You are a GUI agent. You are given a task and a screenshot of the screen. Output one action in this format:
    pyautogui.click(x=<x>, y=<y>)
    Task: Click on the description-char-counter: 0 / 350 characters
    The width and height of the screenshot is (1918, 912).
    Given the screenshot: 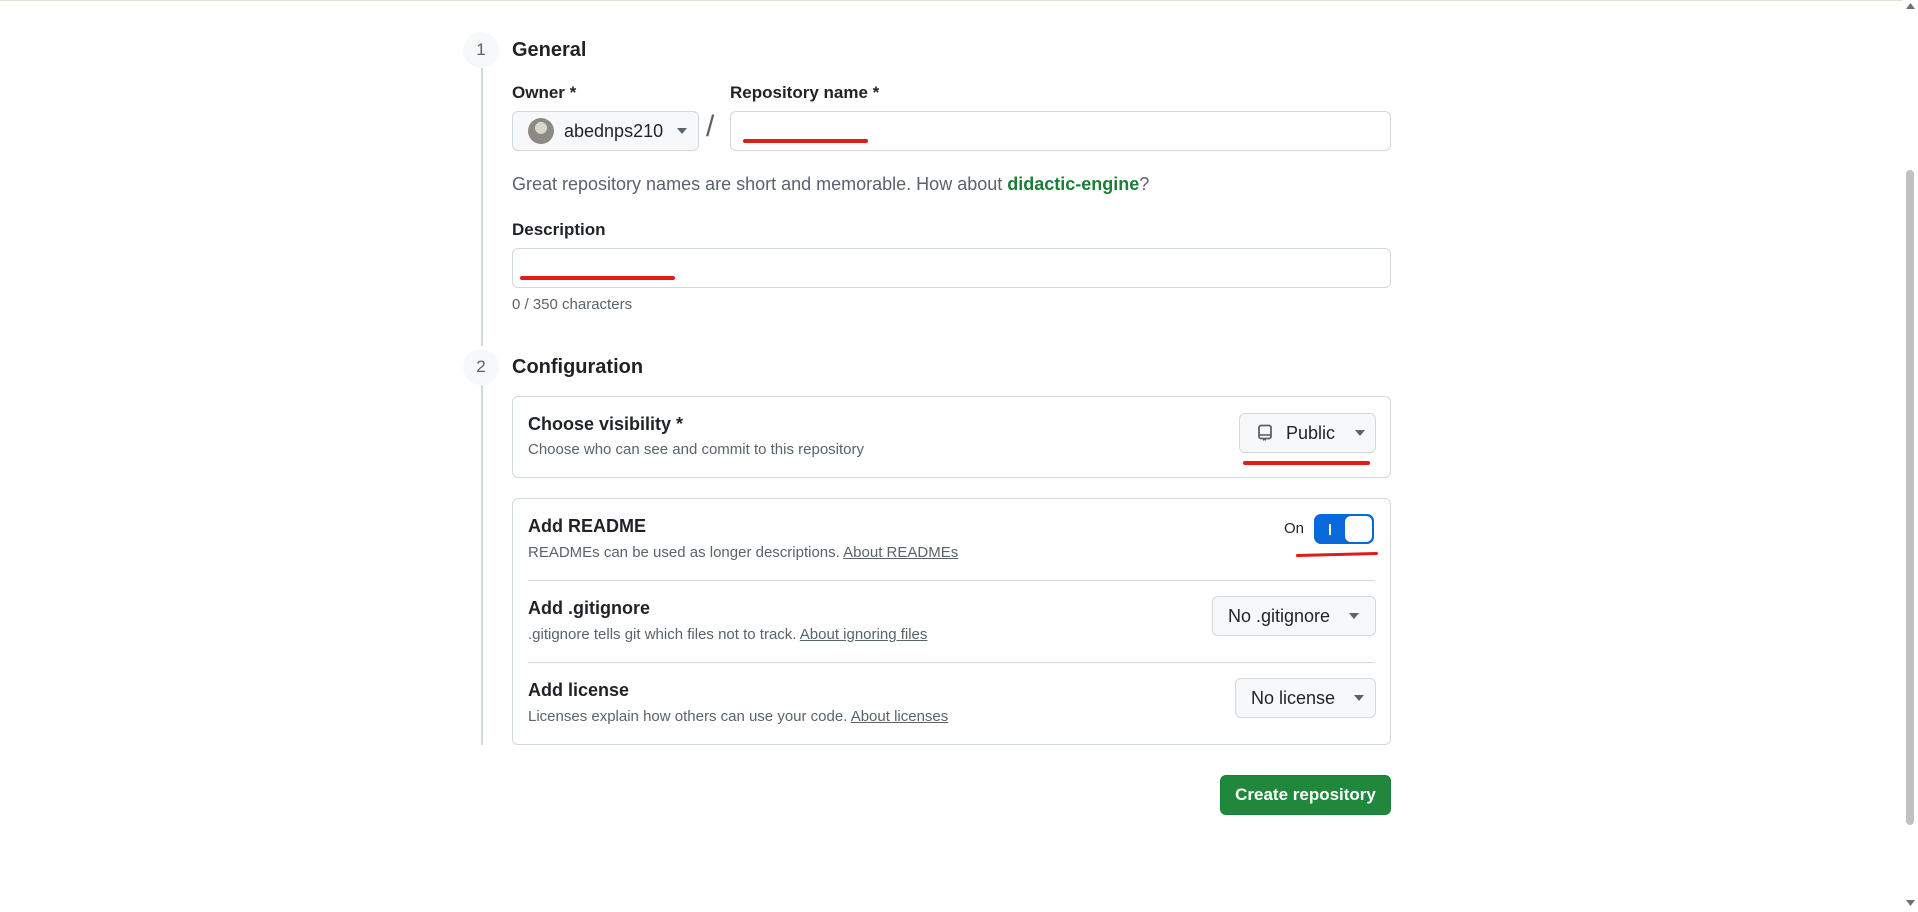 What is the action you would take?
    pyautogui.click(x=572, y=304)
    